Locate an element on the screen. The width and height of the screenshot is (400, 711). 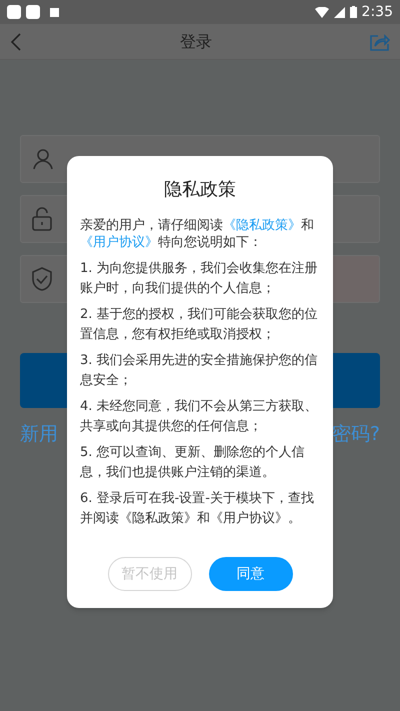
policy-item: 2. 基于您的授权，我们可能会获取您的位置信息，您有权拒绝或取消授权； is located at coordinates (199, 325).